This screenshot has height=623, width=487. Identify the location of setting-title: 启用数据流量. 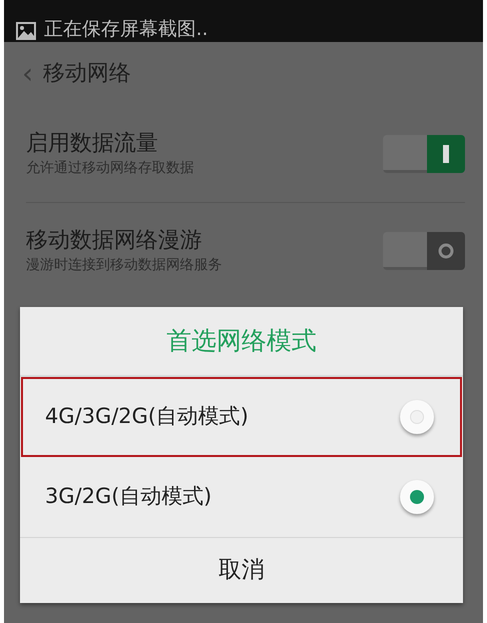
(92, 144).